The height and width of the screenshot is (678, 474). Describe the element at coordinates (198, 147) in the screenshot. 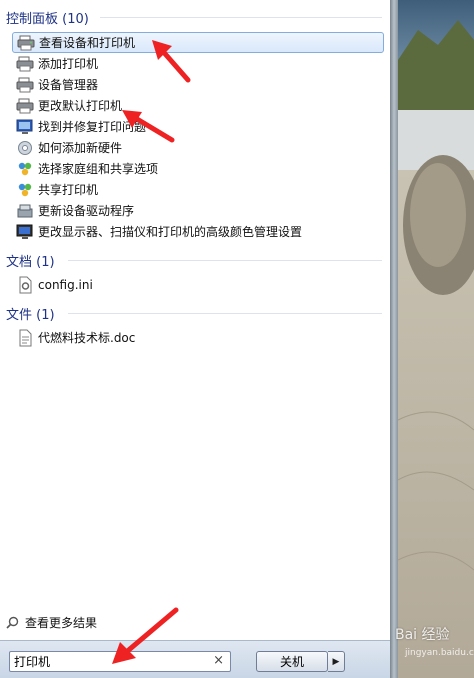

I see `result-item-add-hardware: 如何添加新硬件` at that location.